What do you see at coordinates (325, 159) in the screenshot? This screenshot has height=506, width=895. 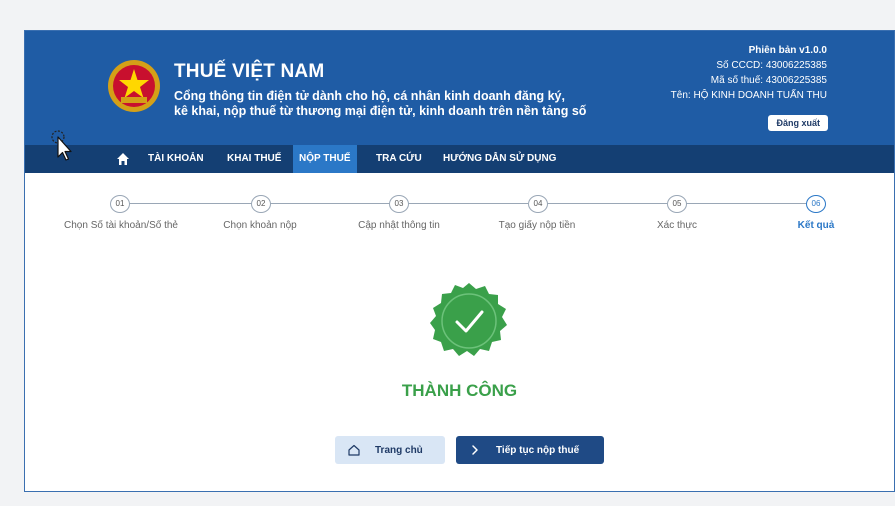 I see `nav-tab-nop-thue: NỘP THUẾ` at bounding box center [325, 159].